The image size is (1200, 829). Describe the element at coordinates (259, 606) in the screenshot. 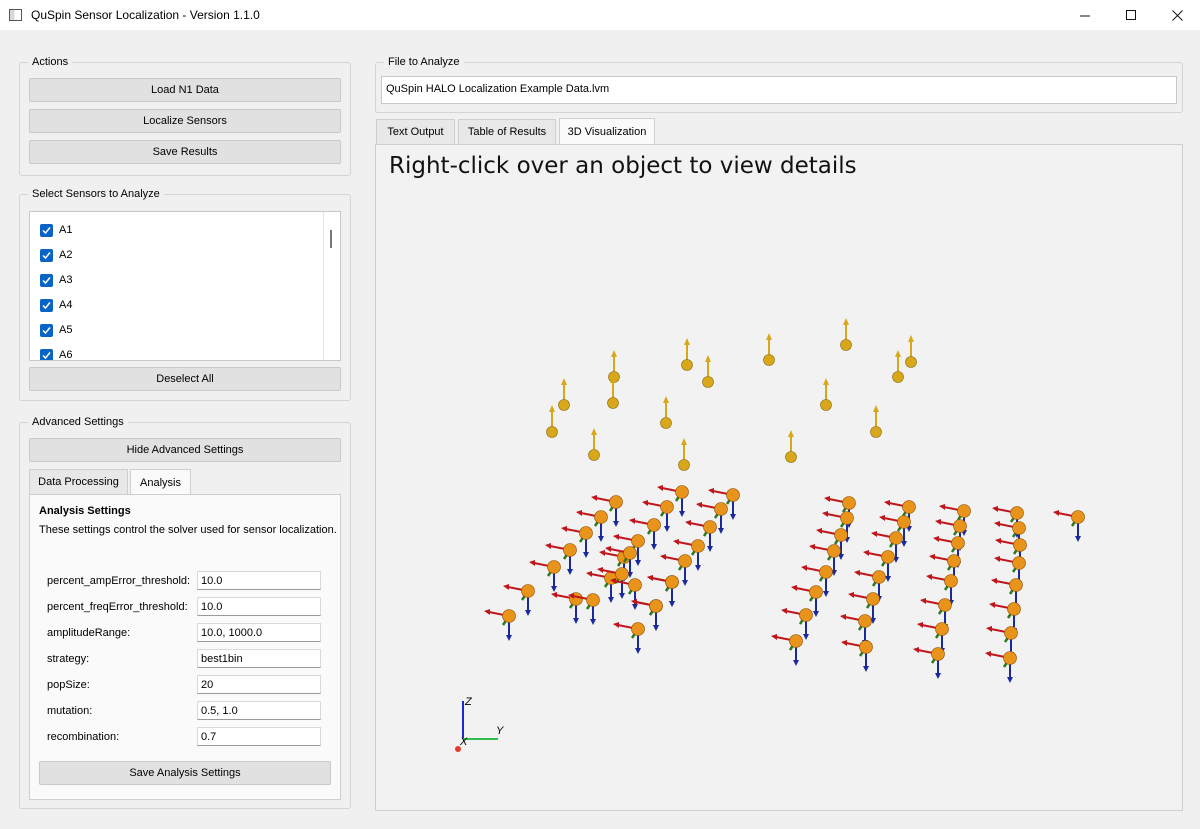

I see `freq-error-threshold-input: 10.0` at that location.